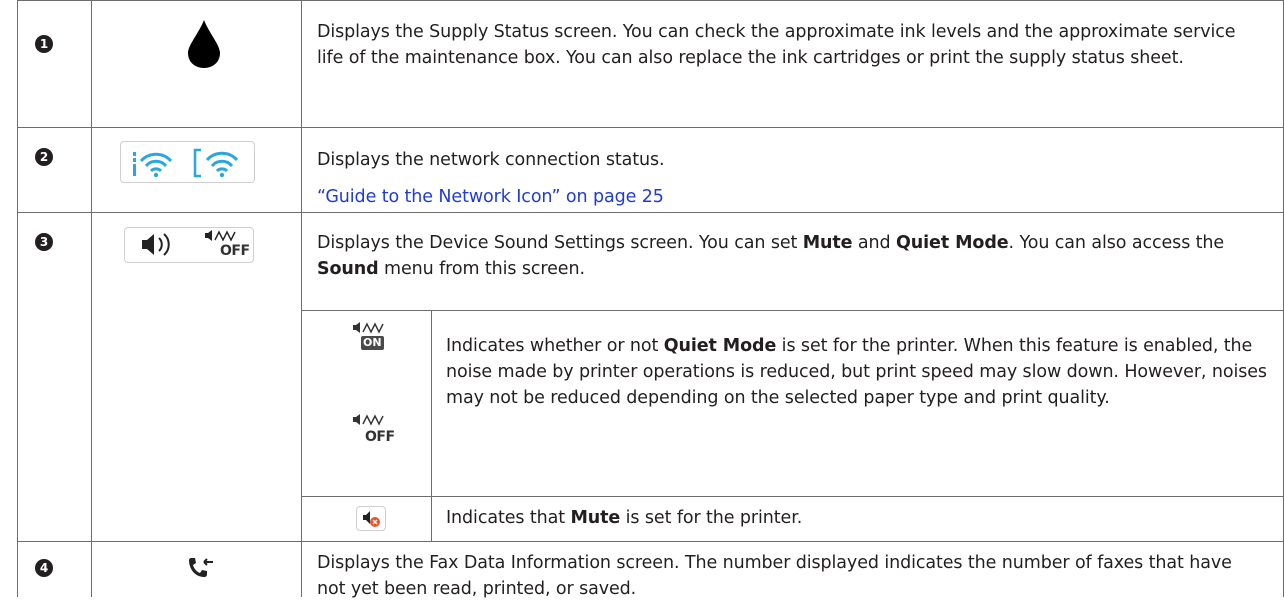 Image resolution: width=1284 pixels, height=602 pixels. I want to click on sound-settings-icons: OFF, so click(189, 245).